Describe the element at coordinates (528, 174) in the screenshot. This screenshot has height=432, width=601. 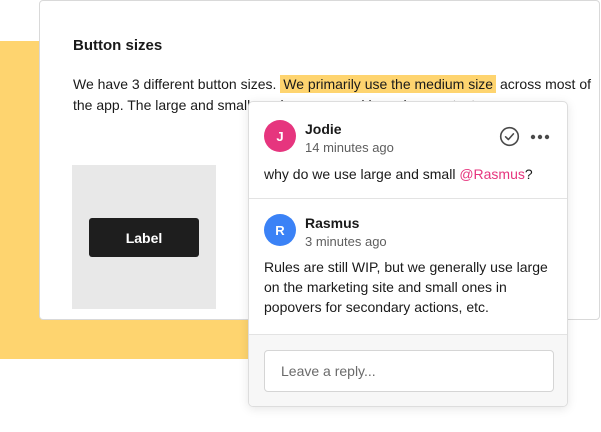
I see `comment-text-end: ?` at that location.